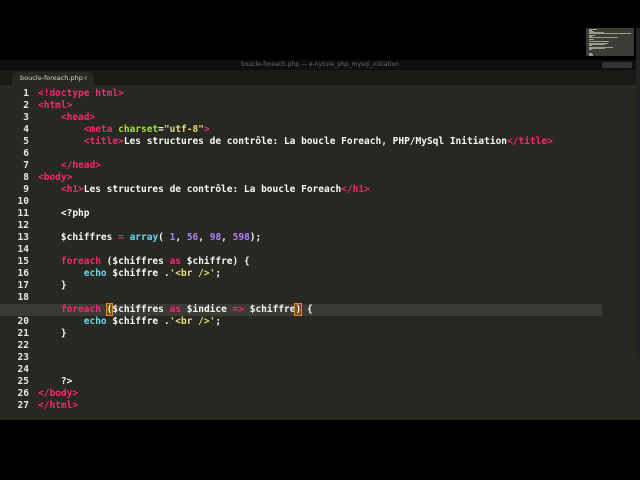 Image resolution: width=640 pixels, height=480 pixels. What do you see at coordinates (308, 106) in the screenshot?
I see `code-line: <html>` at bounding box center [308, 106].